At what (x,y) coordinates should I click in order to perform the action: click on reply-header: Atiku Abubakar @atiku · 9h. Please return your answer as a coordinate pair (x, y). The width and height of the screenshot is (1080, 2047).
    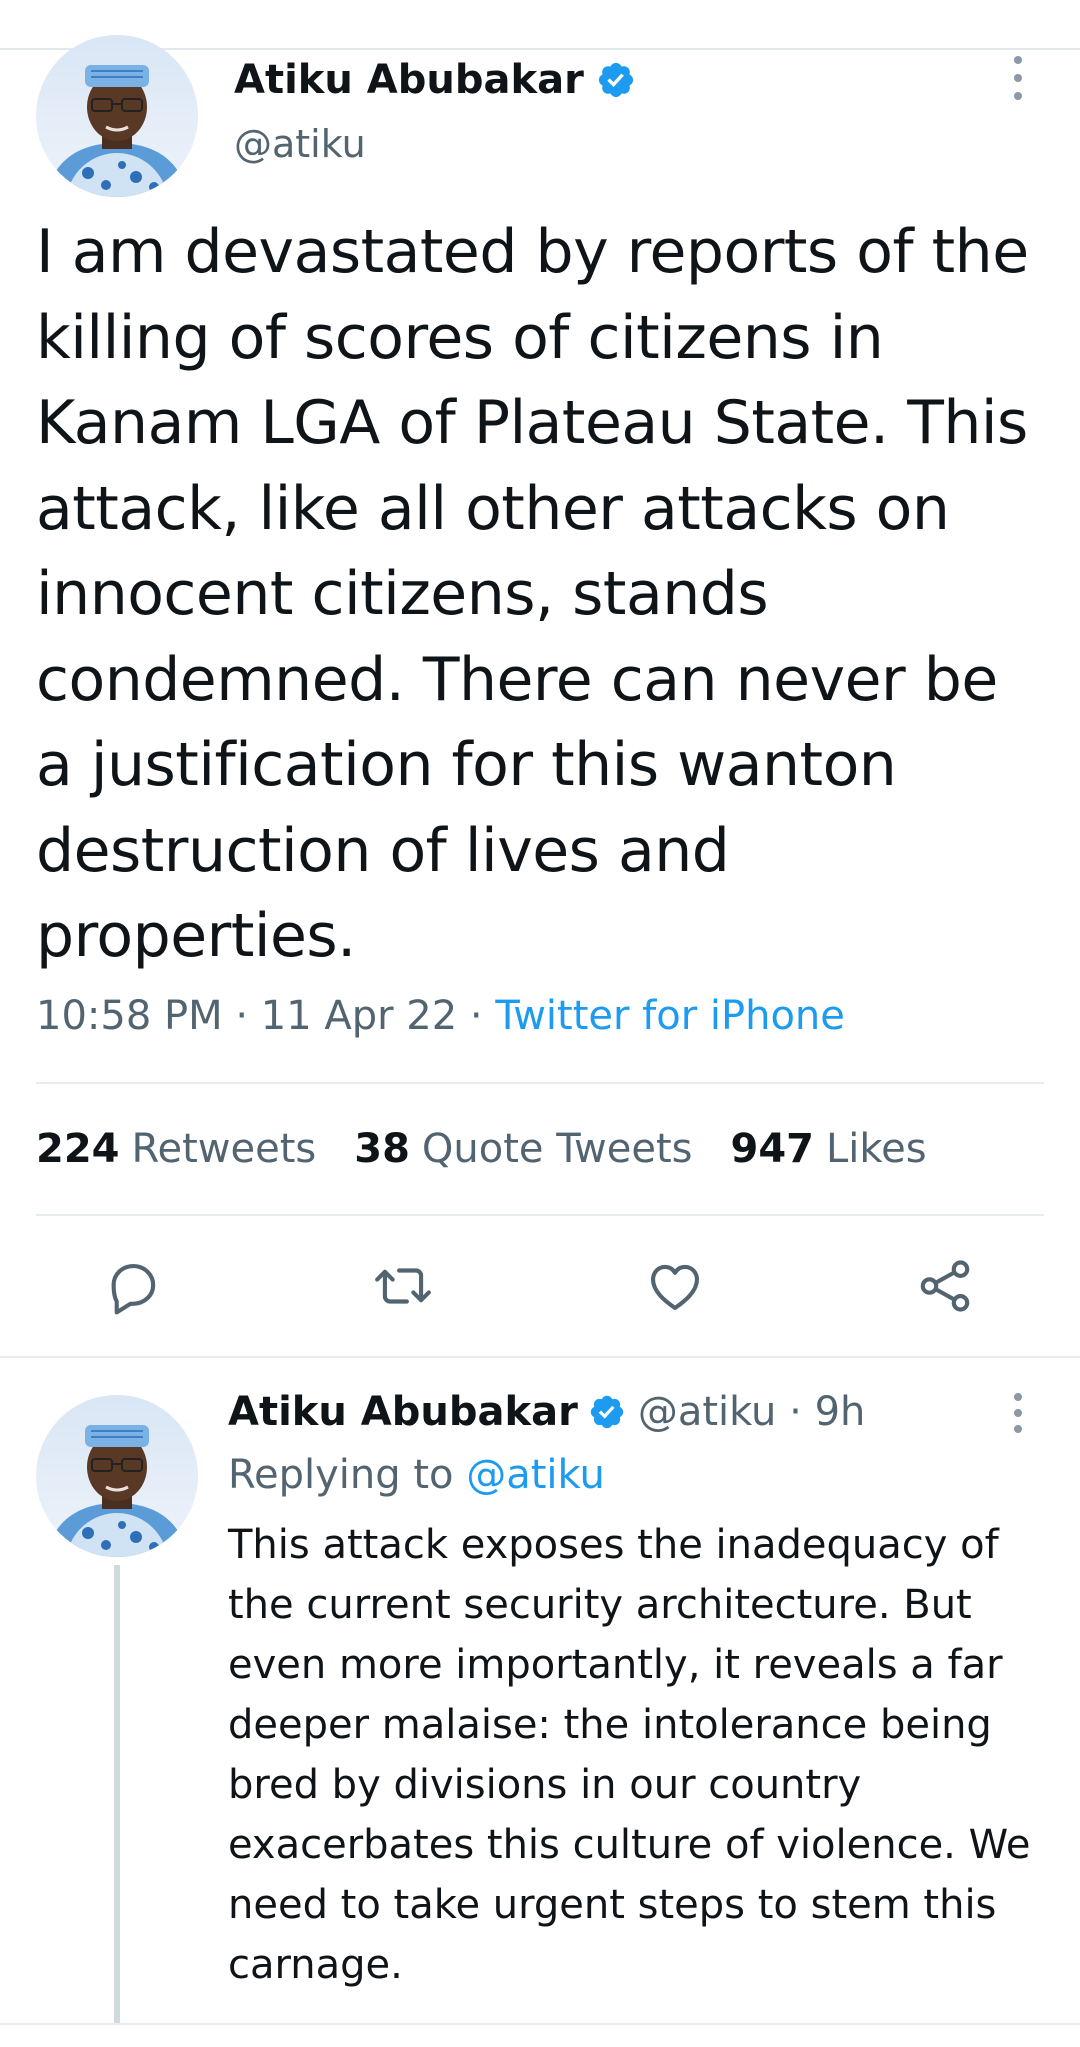
    Looking at the image, I should click on (546, 1412).